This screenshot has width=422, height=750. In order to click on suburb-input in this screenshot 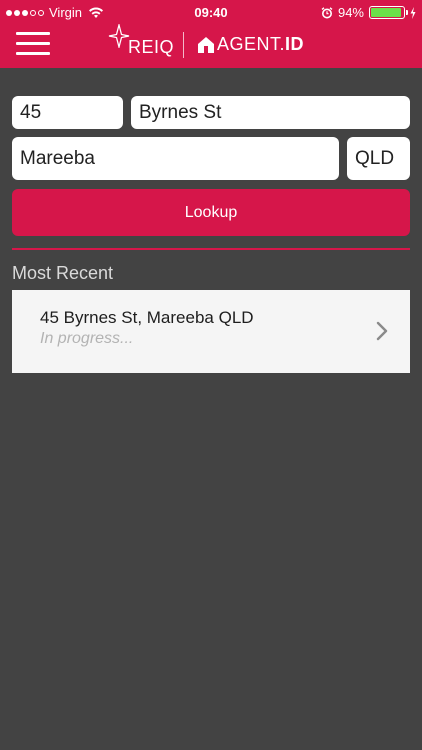, I will do `click(175, 158)`.